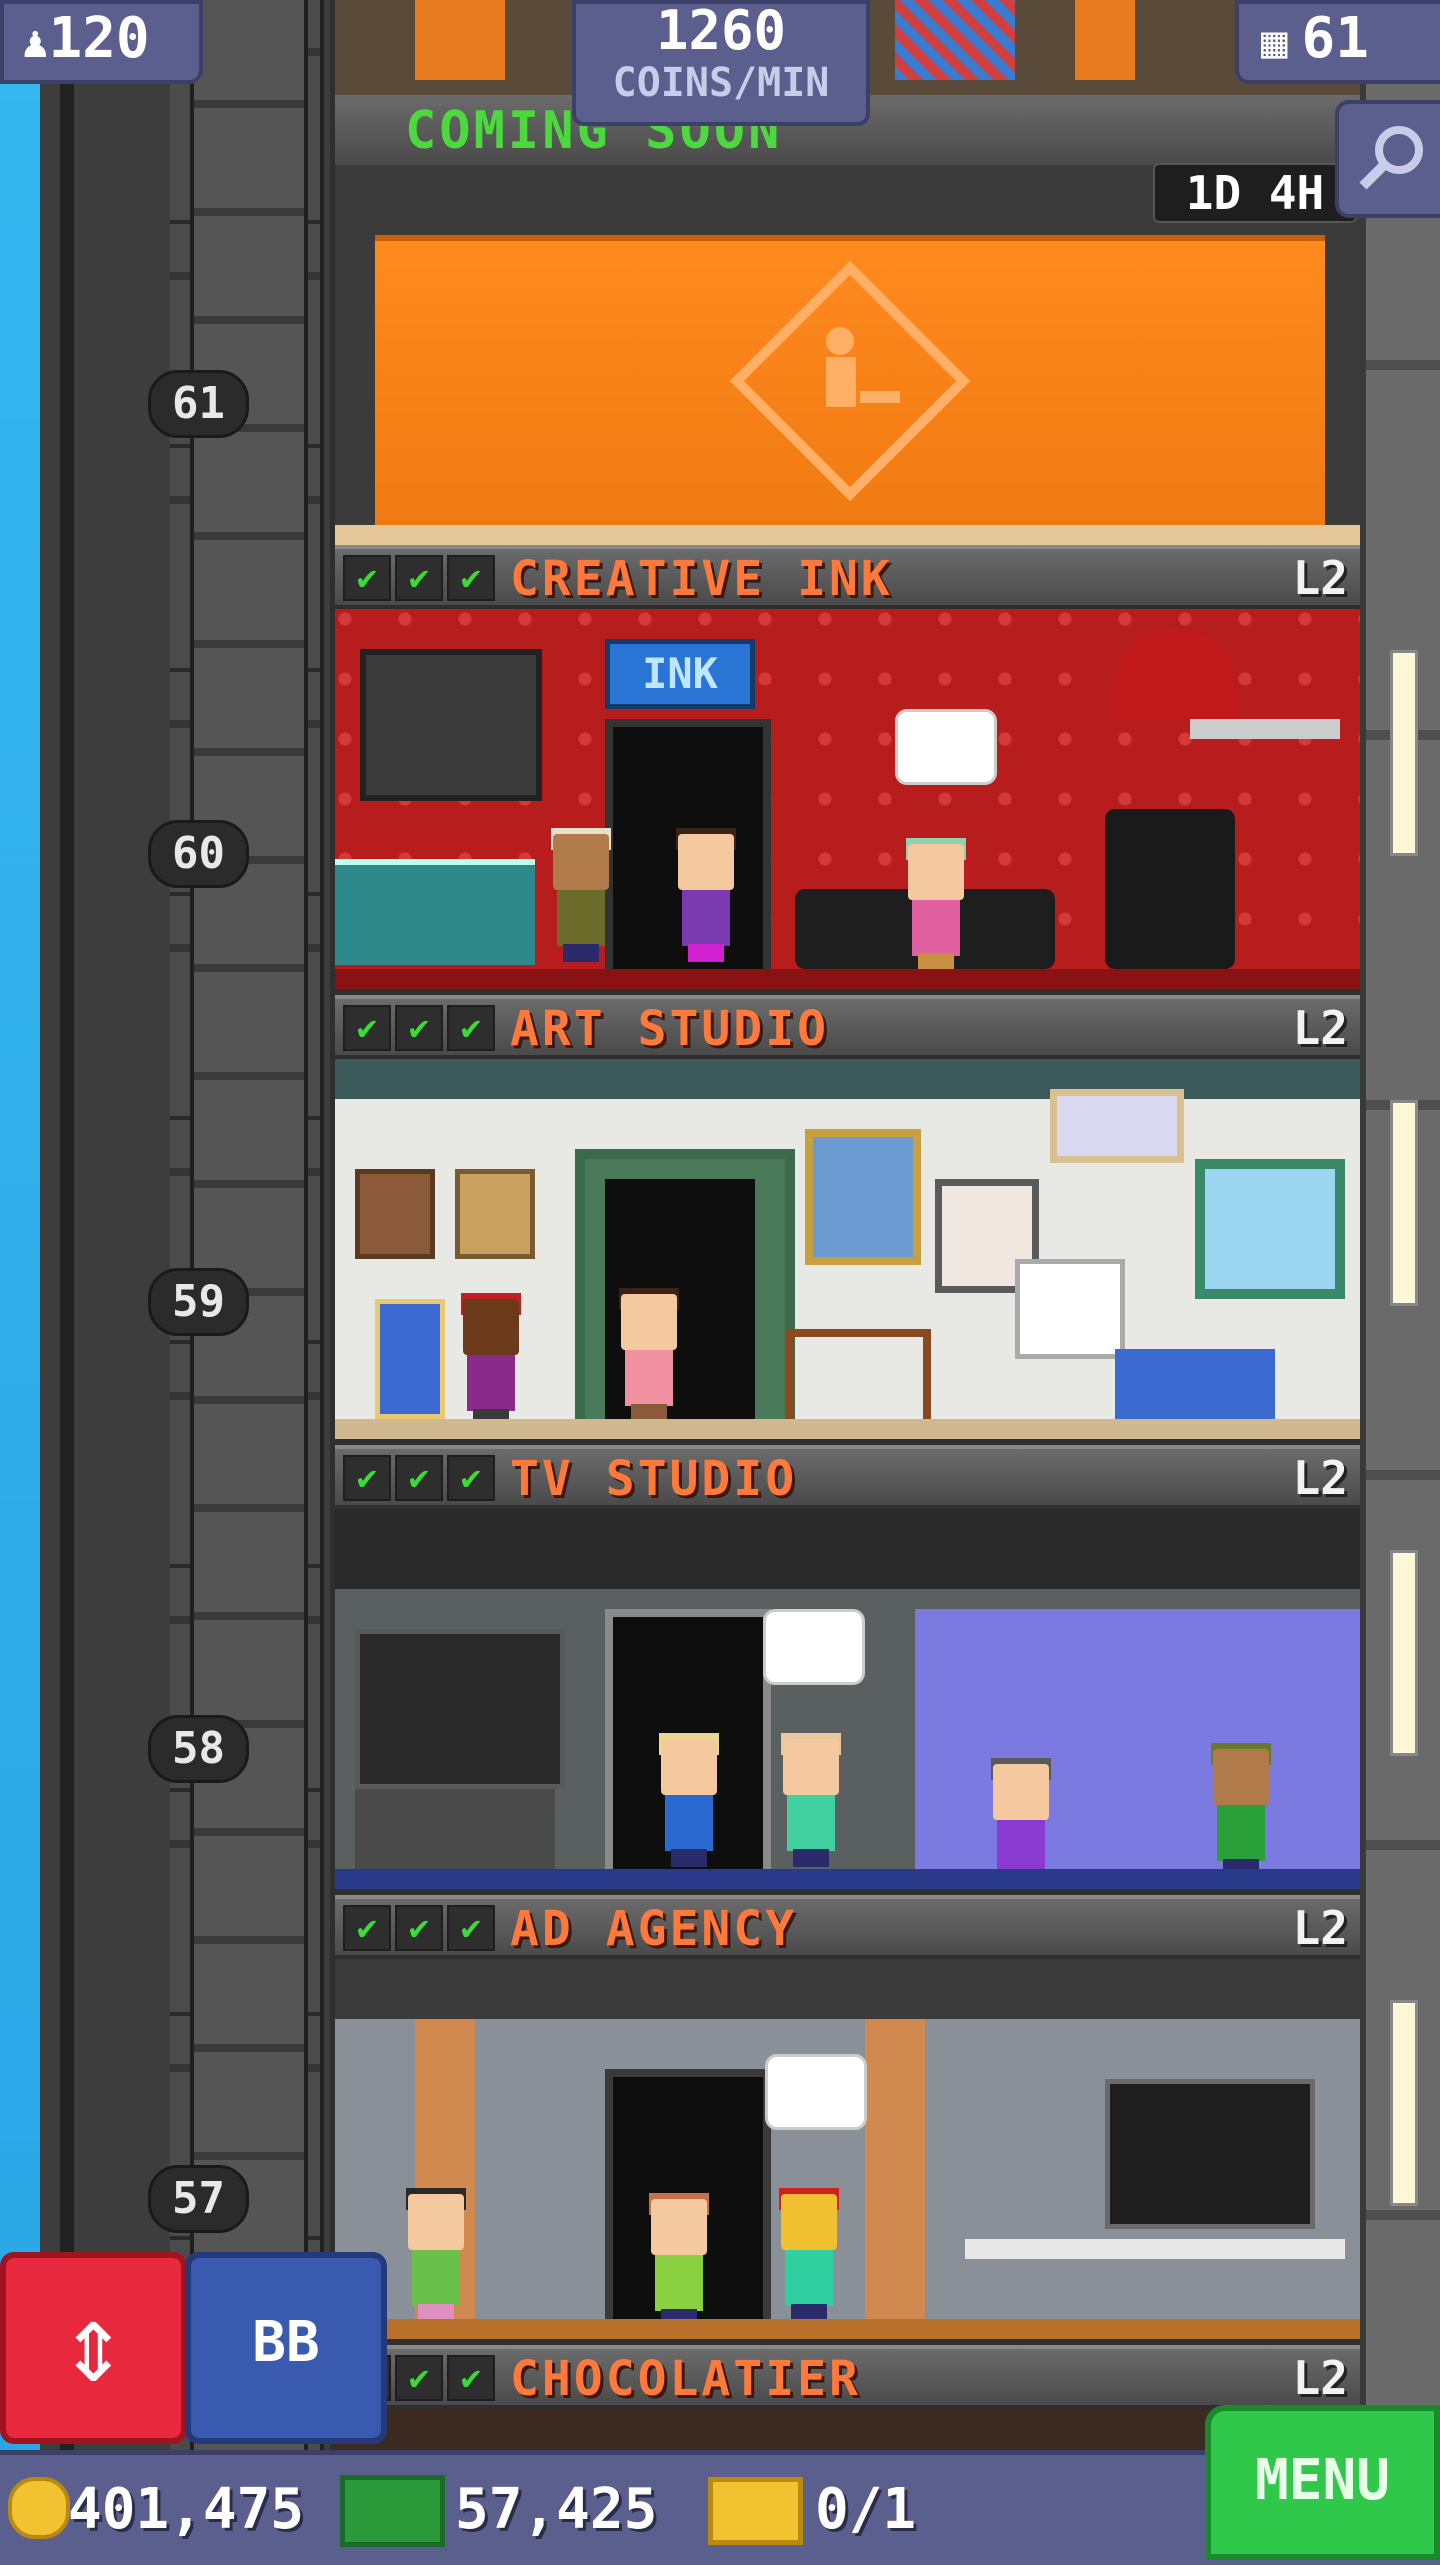  I want to click on decor, so click(955, 40).